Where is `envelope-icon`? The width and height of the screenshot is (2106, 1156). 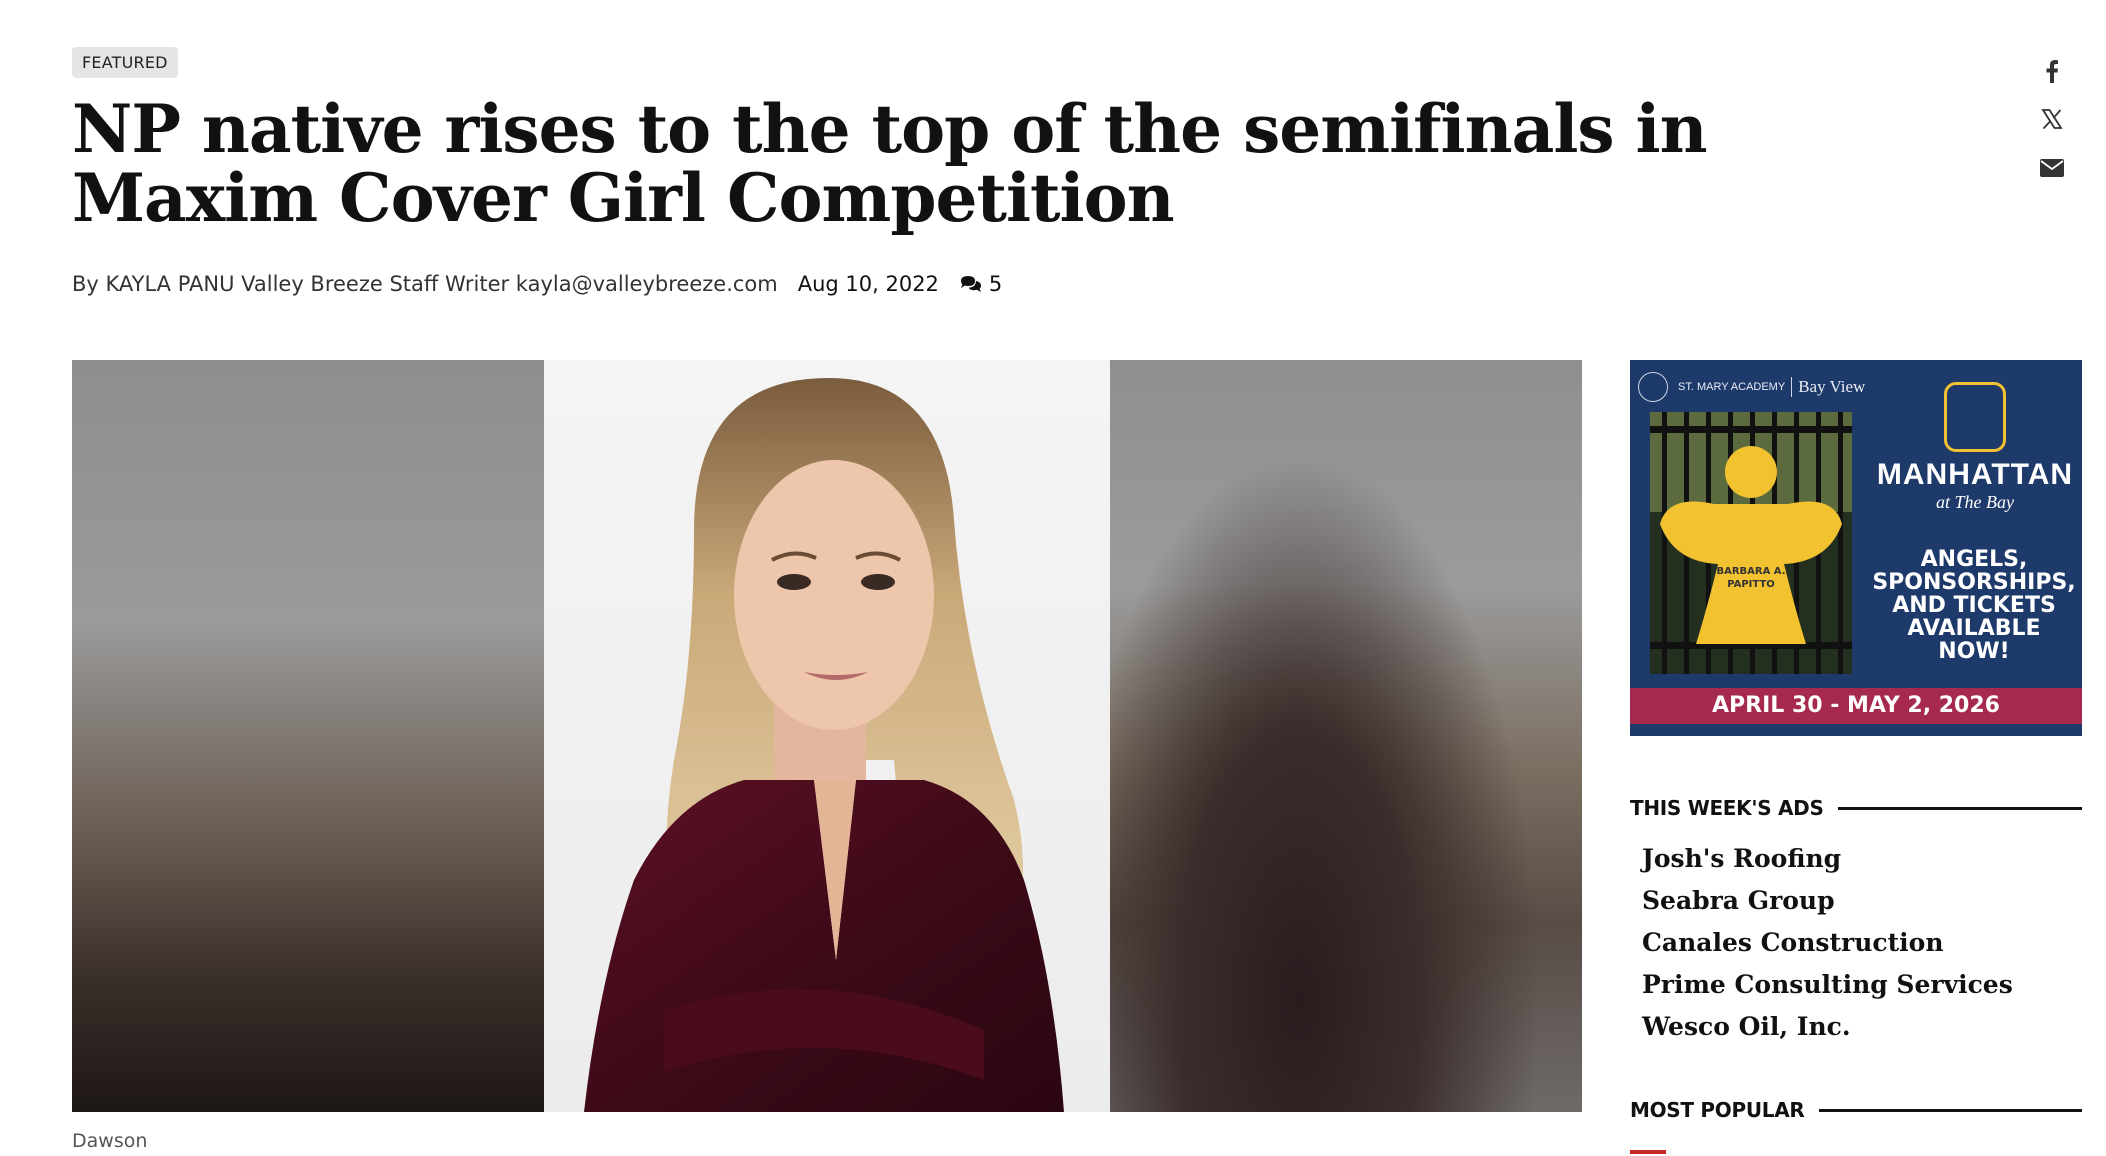
envelope-icon is located at coordinates (2052, 168).